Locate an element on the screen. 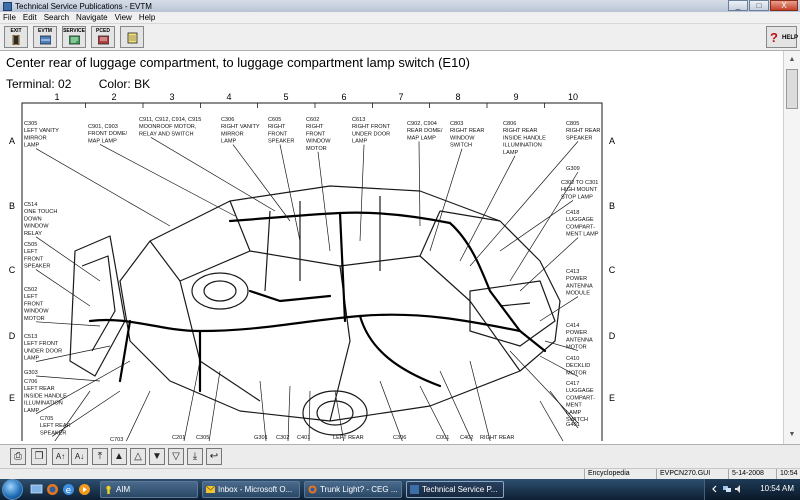 The image size is (800, 500). callout-line: SPEAKER is located at coordinates (281, 142).